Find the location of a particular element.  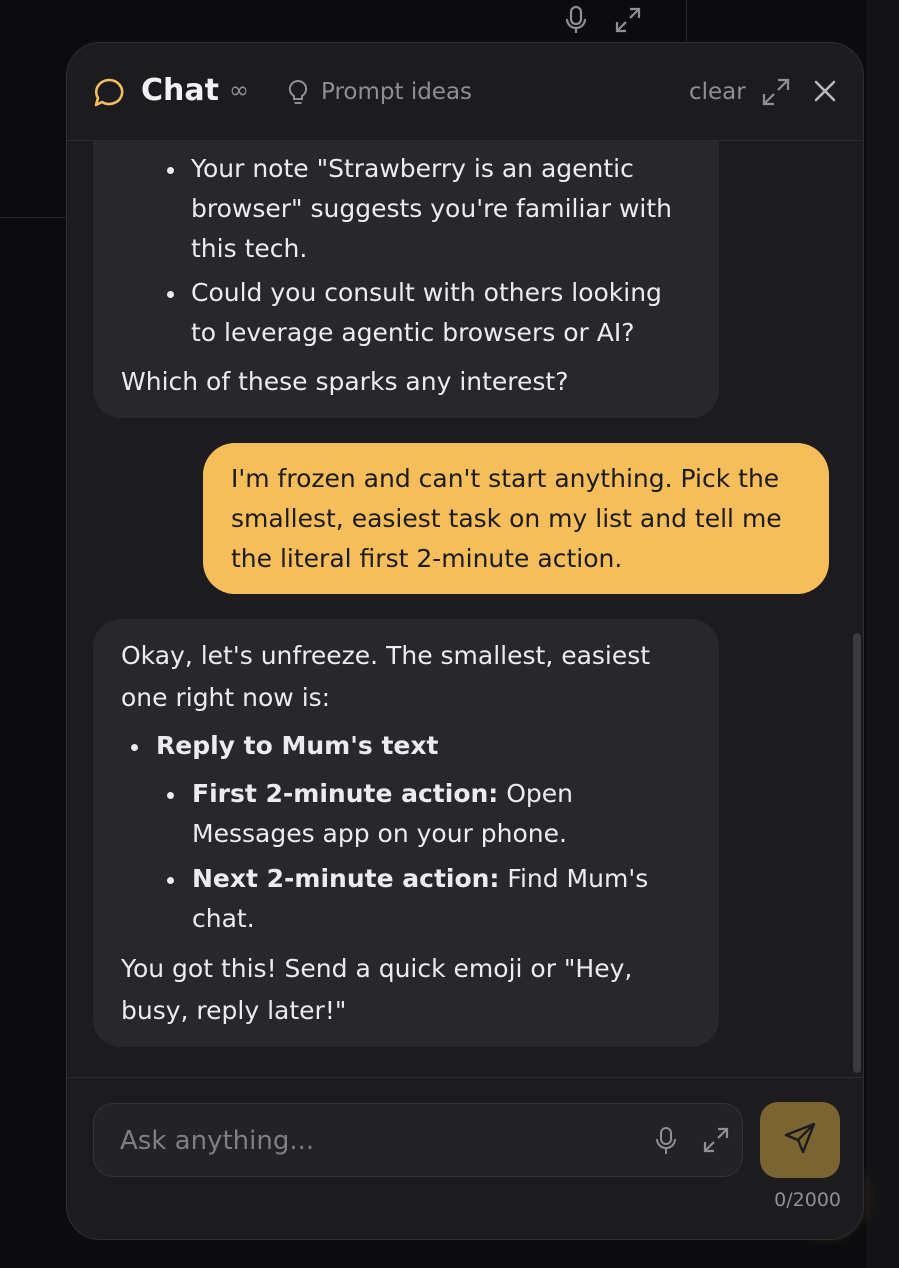

send-button is located at coordinates (800, 1140).